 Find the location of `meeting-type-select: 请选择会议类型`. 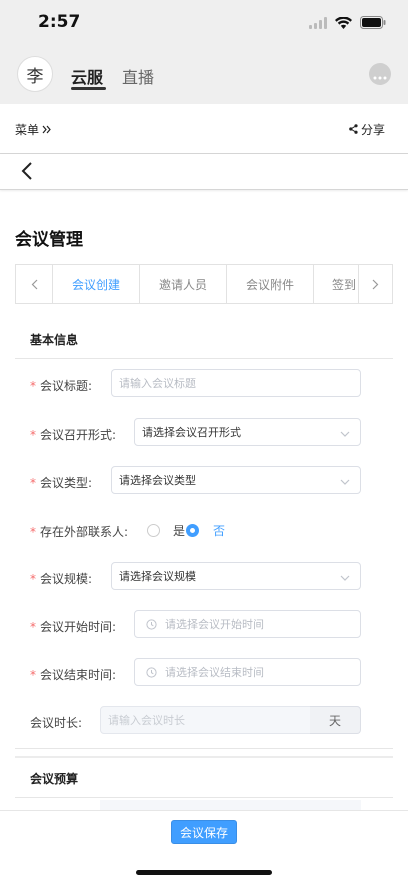

meeting-type-select: 请选择会议类型 is located at coordinates (236, 480).